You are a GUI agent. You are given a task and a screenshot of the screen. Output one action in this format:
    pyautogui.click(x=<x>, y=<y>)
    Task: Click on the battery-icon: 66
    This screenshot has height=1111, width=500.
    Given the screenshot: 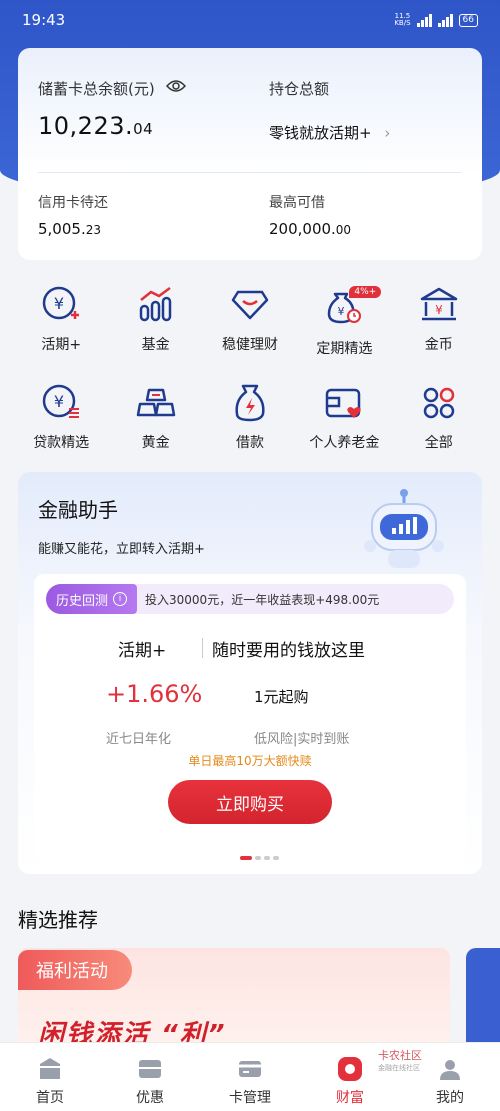 What is the action you would take?
    pyautogui.click(x=468, y=20)
    